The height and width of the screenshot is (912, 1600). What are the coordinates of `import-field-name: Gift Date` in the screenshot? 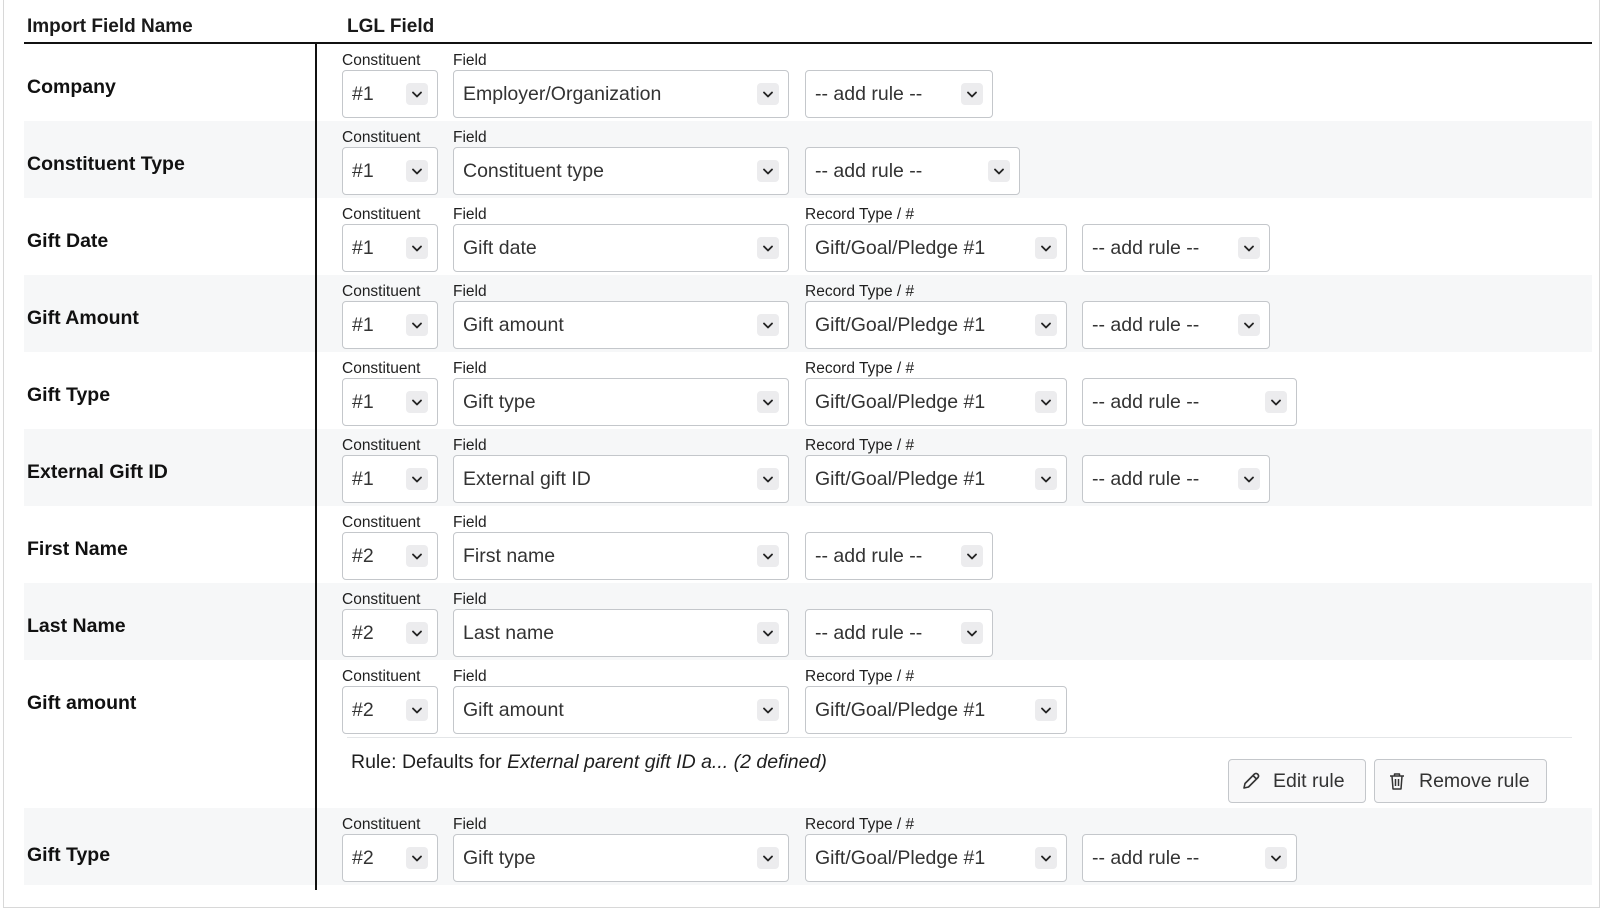 It's located at (68, 241).